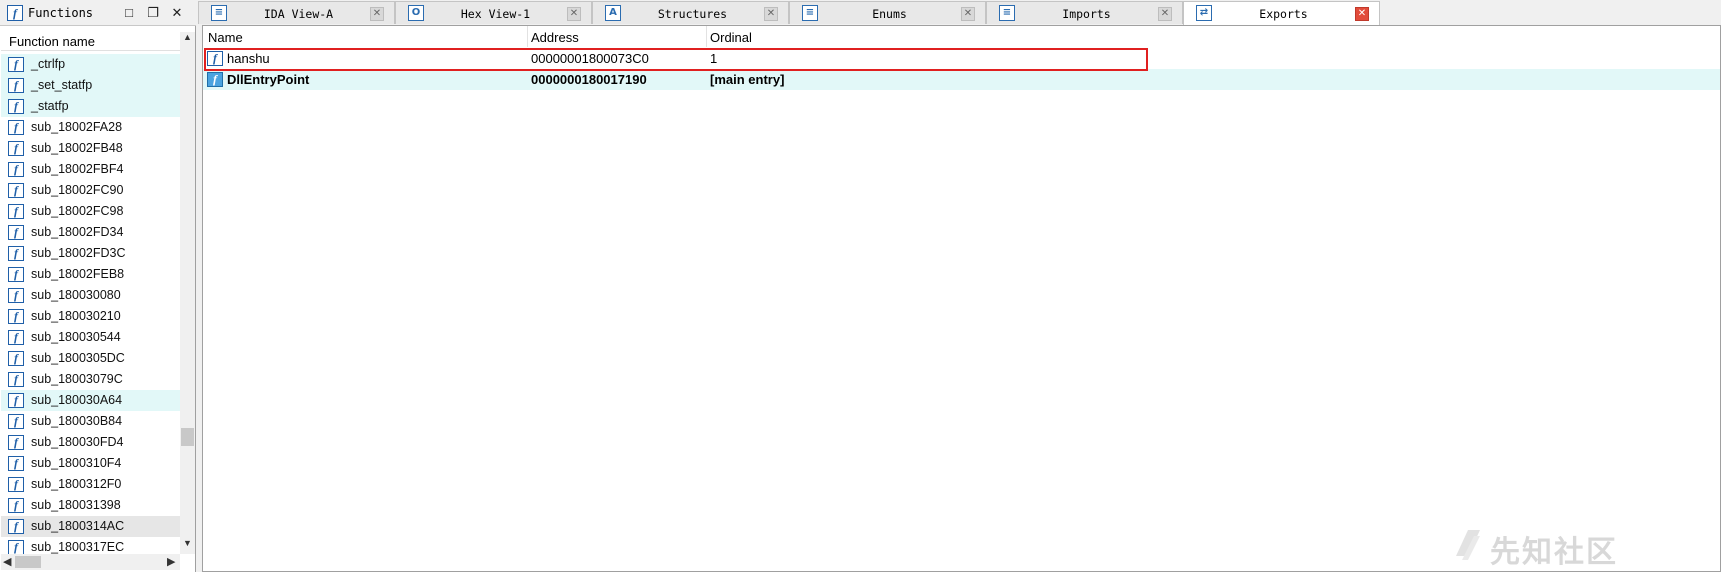 This screenshot has height=572, width=1721. Describe the element at coordinates (76, 295) in the screenshot. I see `function-name: sub_180030080` at that location.